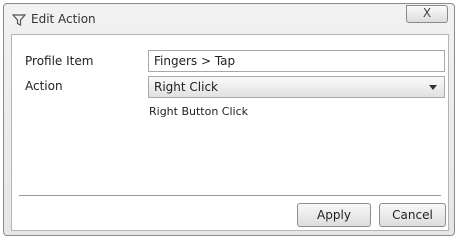 The height and width of the screenshot is (240, 461). What do you see at coordinates (334, 215) in the screenshot?
I see `apply-button: Apply` at bounding box center [334, 215].